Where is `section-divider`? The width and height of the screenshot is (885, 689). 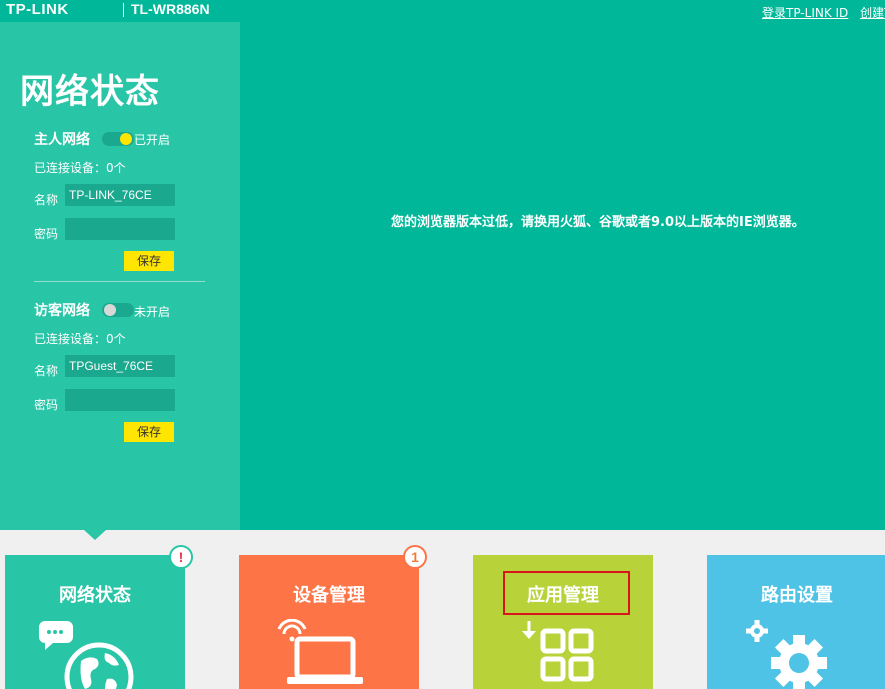
section-divider is located at coordinates (119, 281).